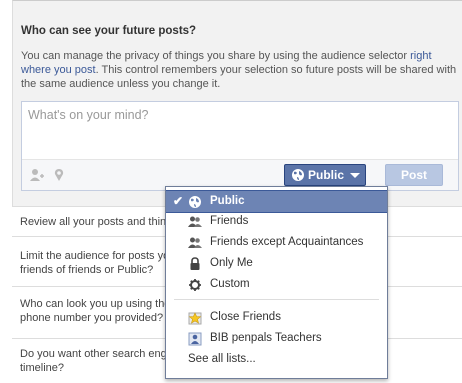 This screenshot has height=383, width=462. I want to click on menu-item-custom: Custom, so click(276, 284).